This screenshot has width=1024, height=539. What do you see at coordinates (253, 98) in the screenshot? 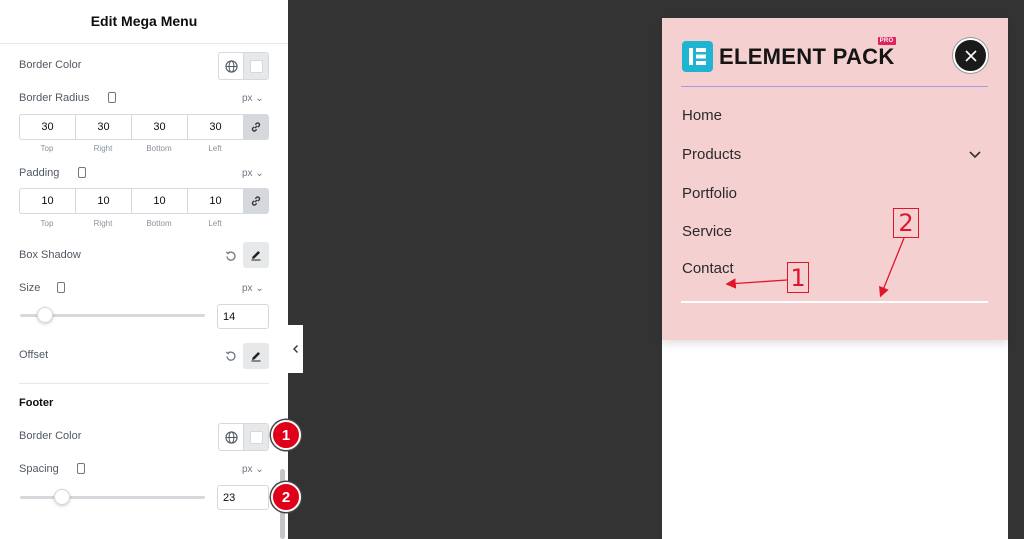
I see `border-radius-unit-select: px ⌄` at bounding box center [253, 98].